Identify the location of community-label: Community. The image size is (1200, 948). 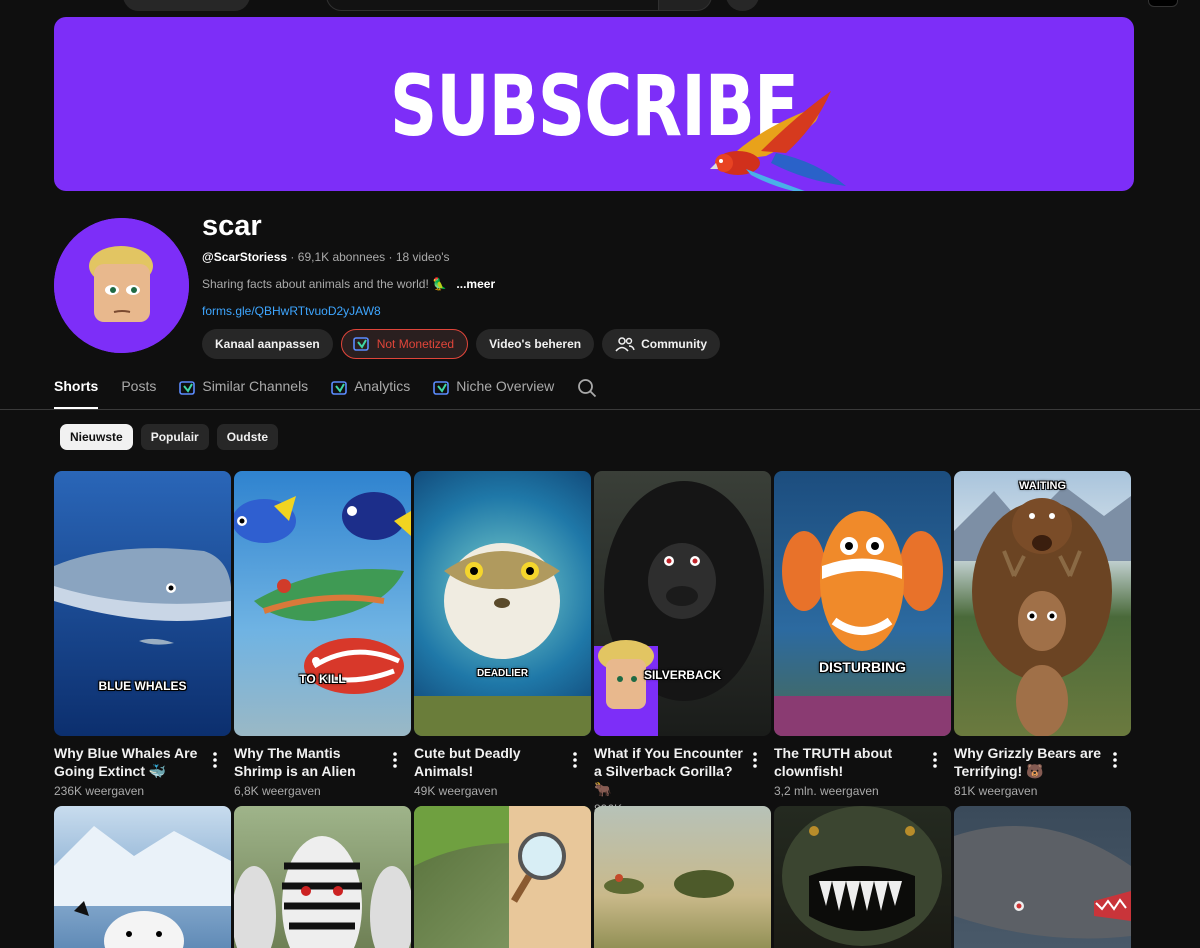
(674, 344).